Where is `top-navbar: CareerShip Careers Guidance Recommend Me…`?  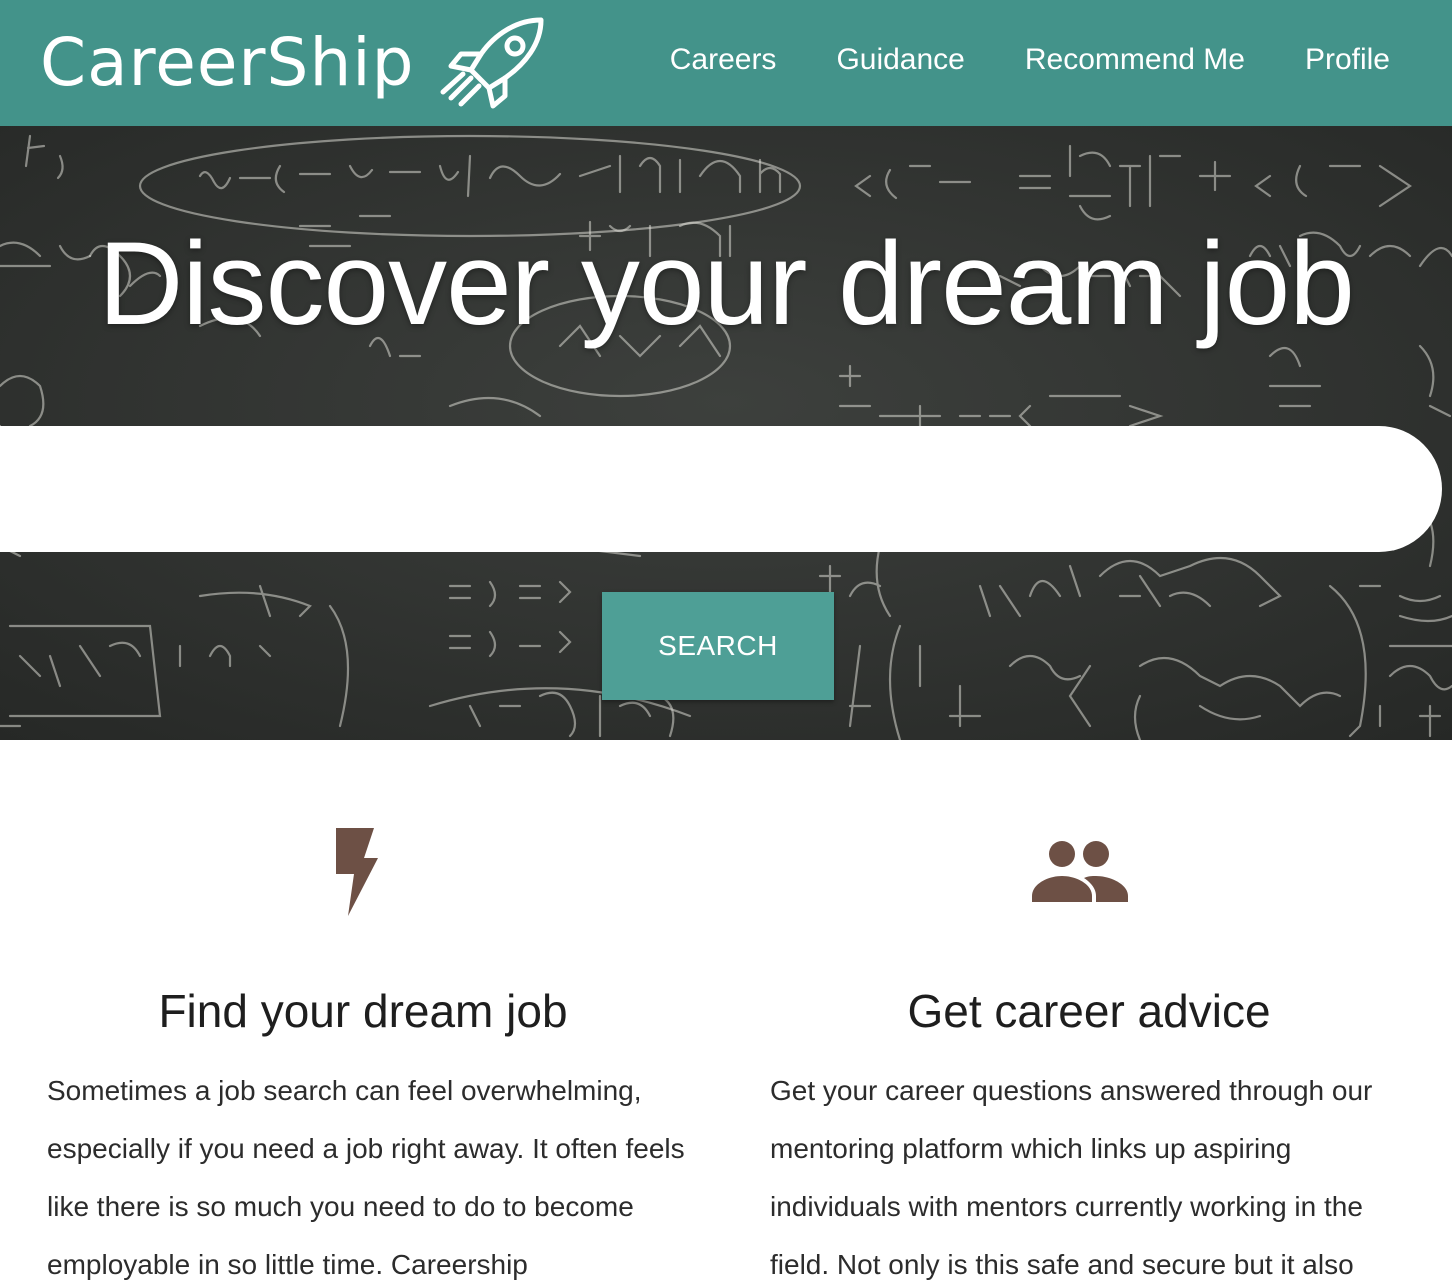 top-navbar: CareerShip Careers Guidance Recommend Me… is located at coordinates (726, 63).